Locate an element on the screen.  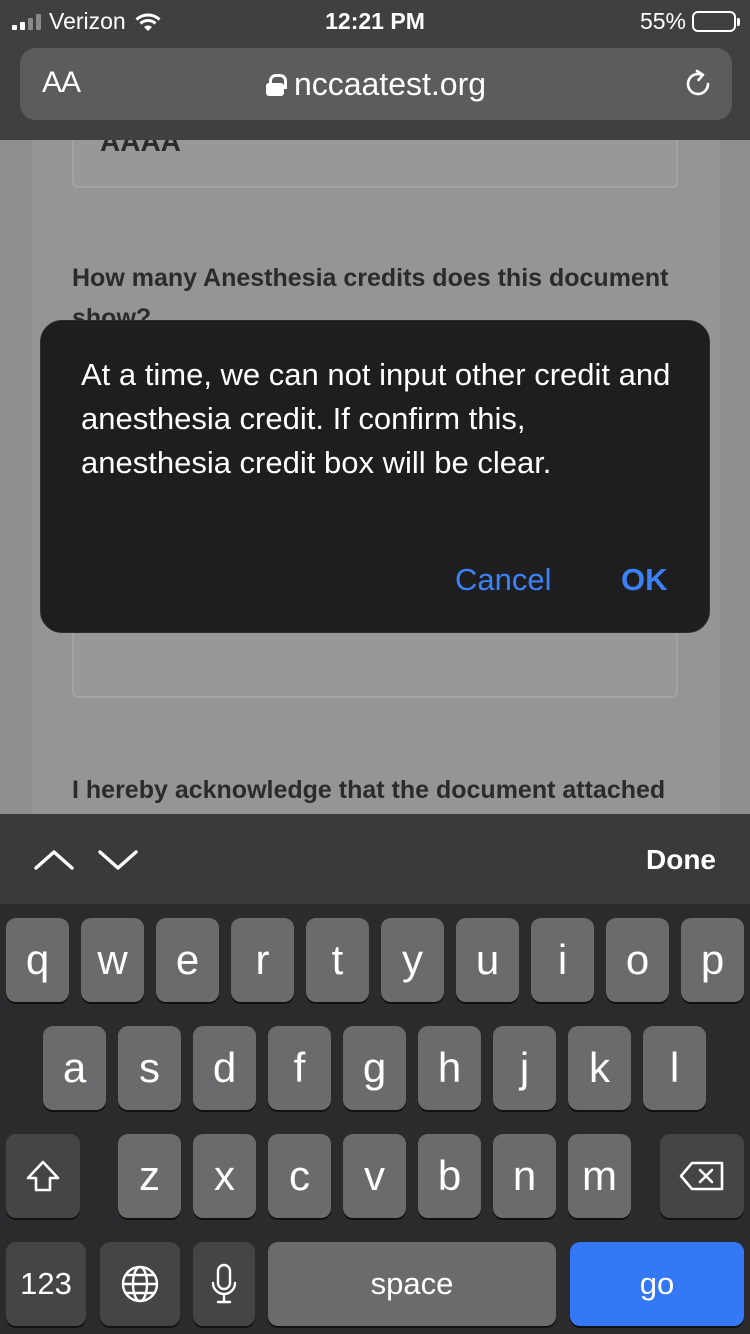
status-bar: Verizon 12:21 PM 55% is located at coordinates (375, 20).